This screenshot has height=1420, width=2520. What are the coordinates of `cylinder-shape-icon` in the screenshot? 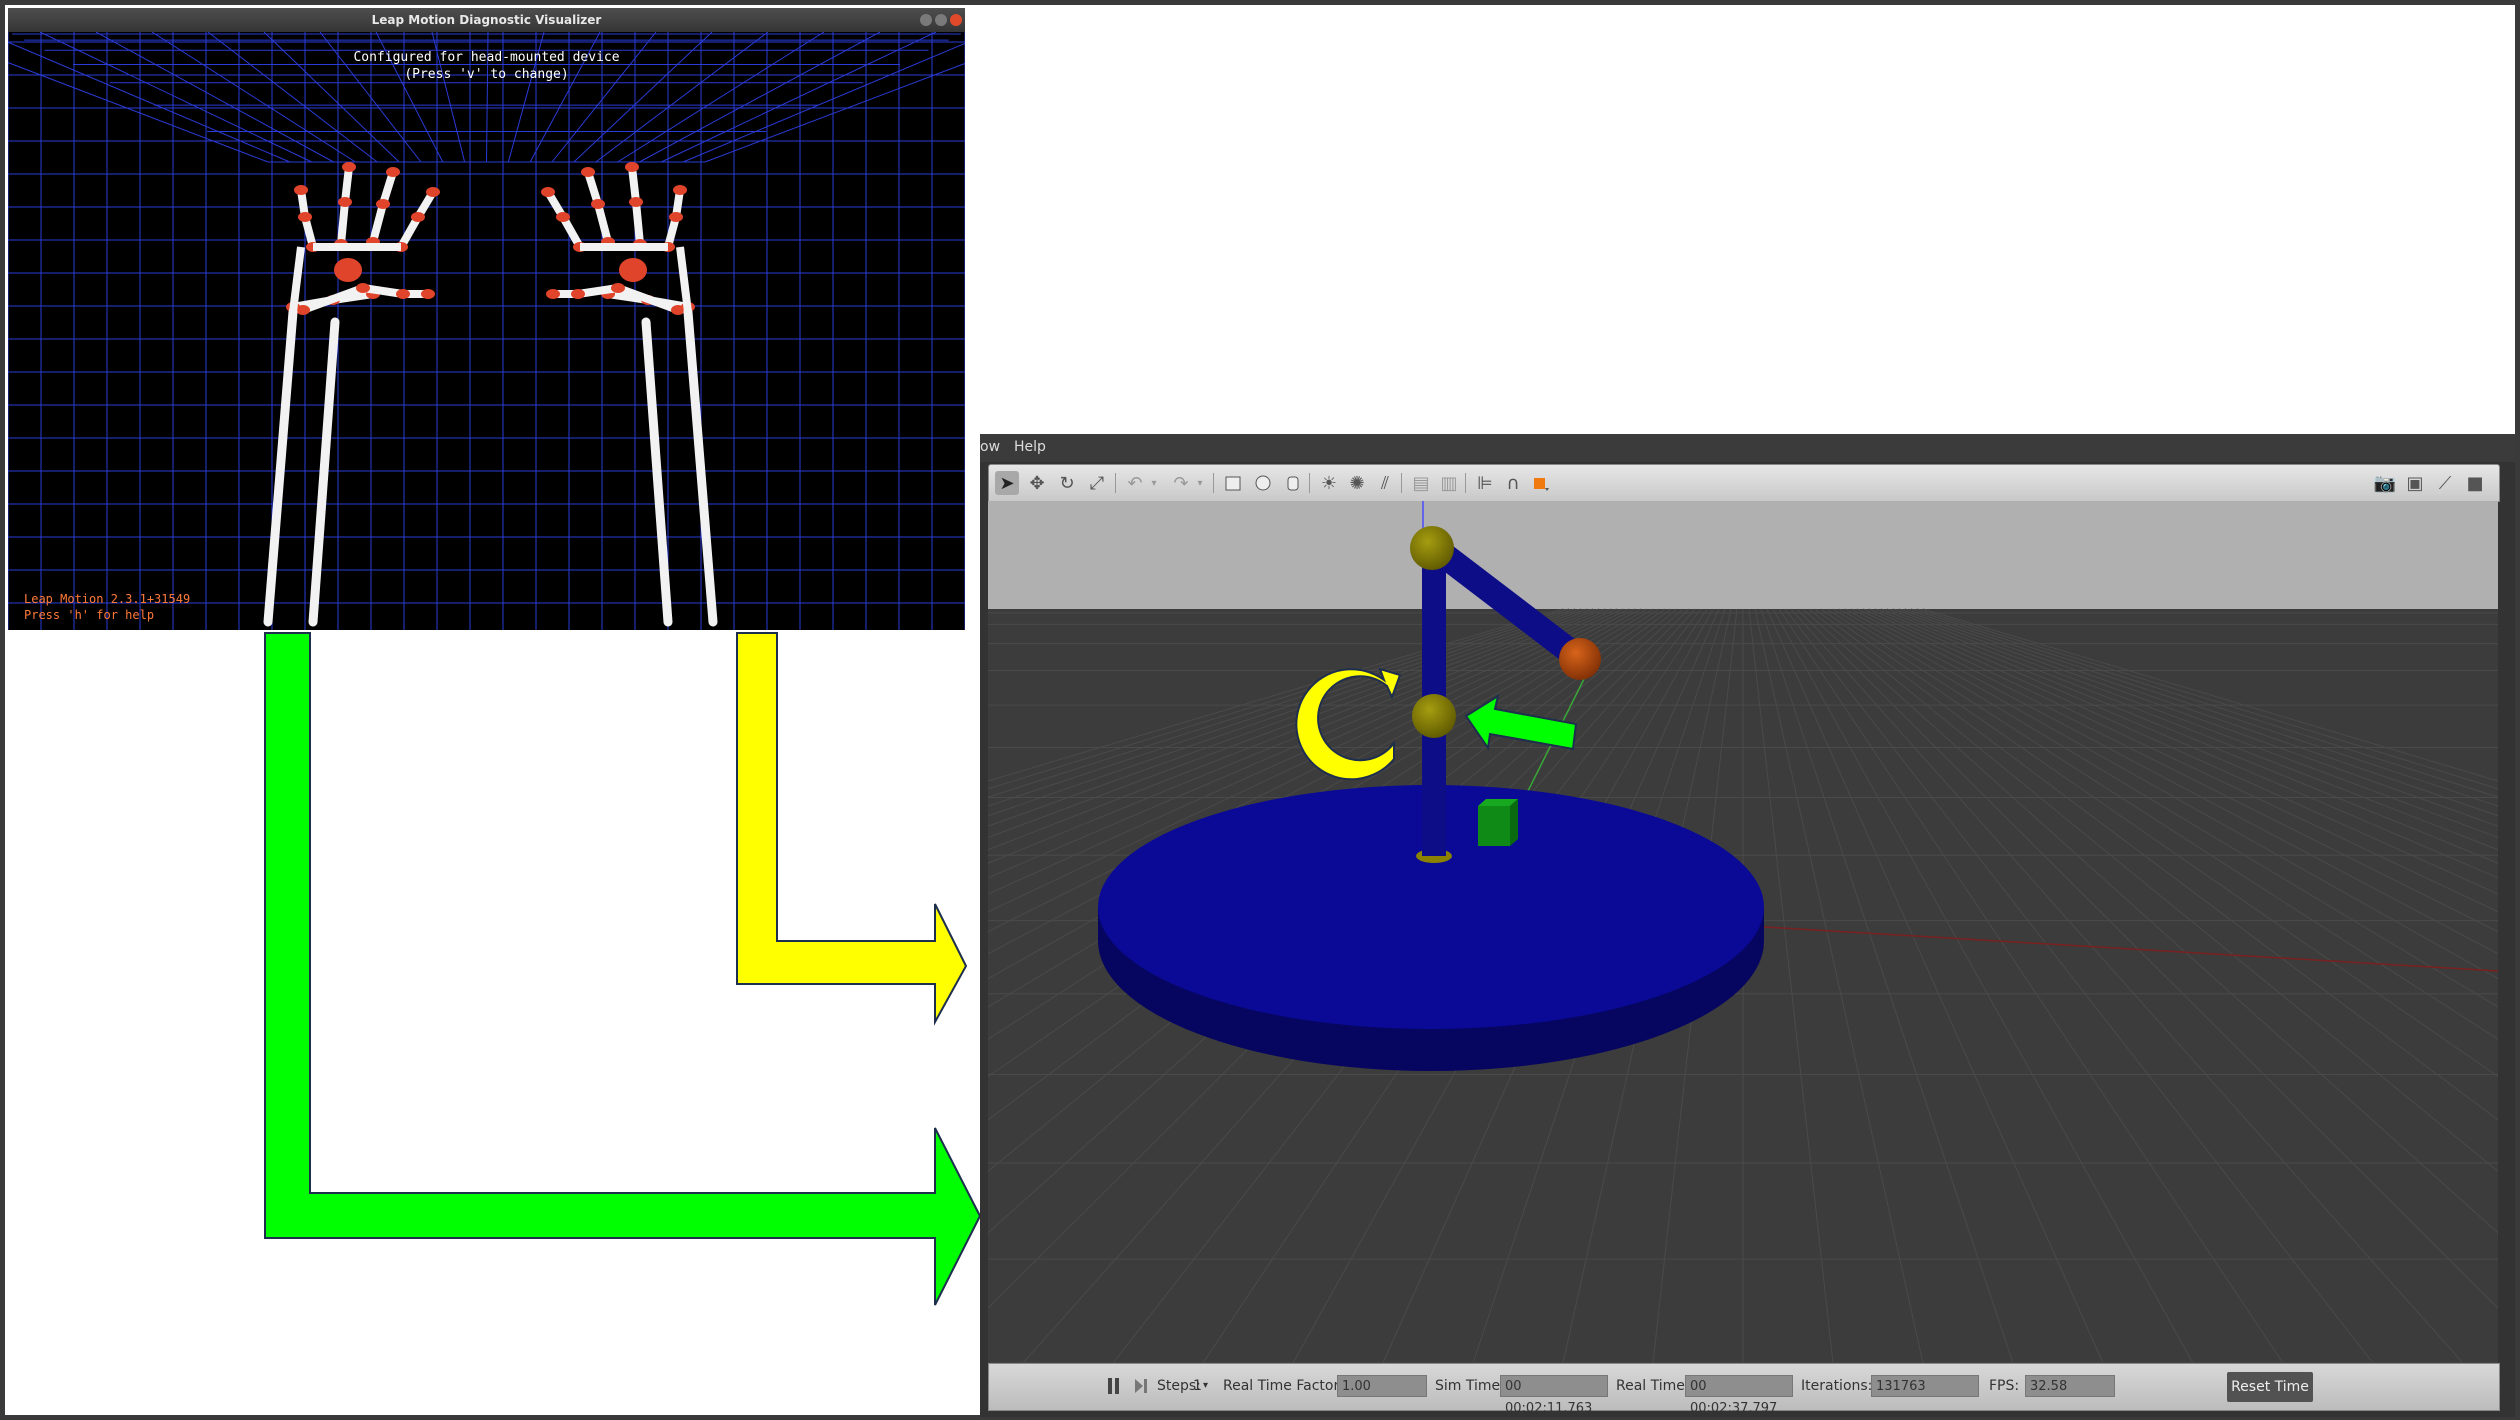 It's located at (1293, 483).